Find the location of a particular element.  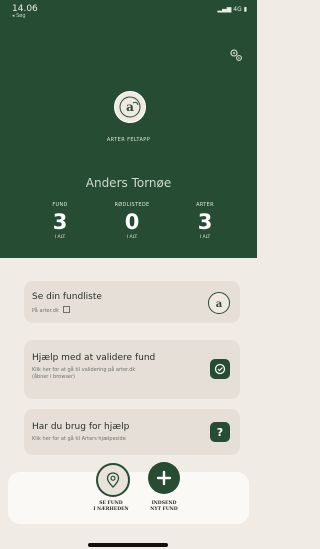

card-title: Har du brug for hjælp is located at coordinates (81, 427).